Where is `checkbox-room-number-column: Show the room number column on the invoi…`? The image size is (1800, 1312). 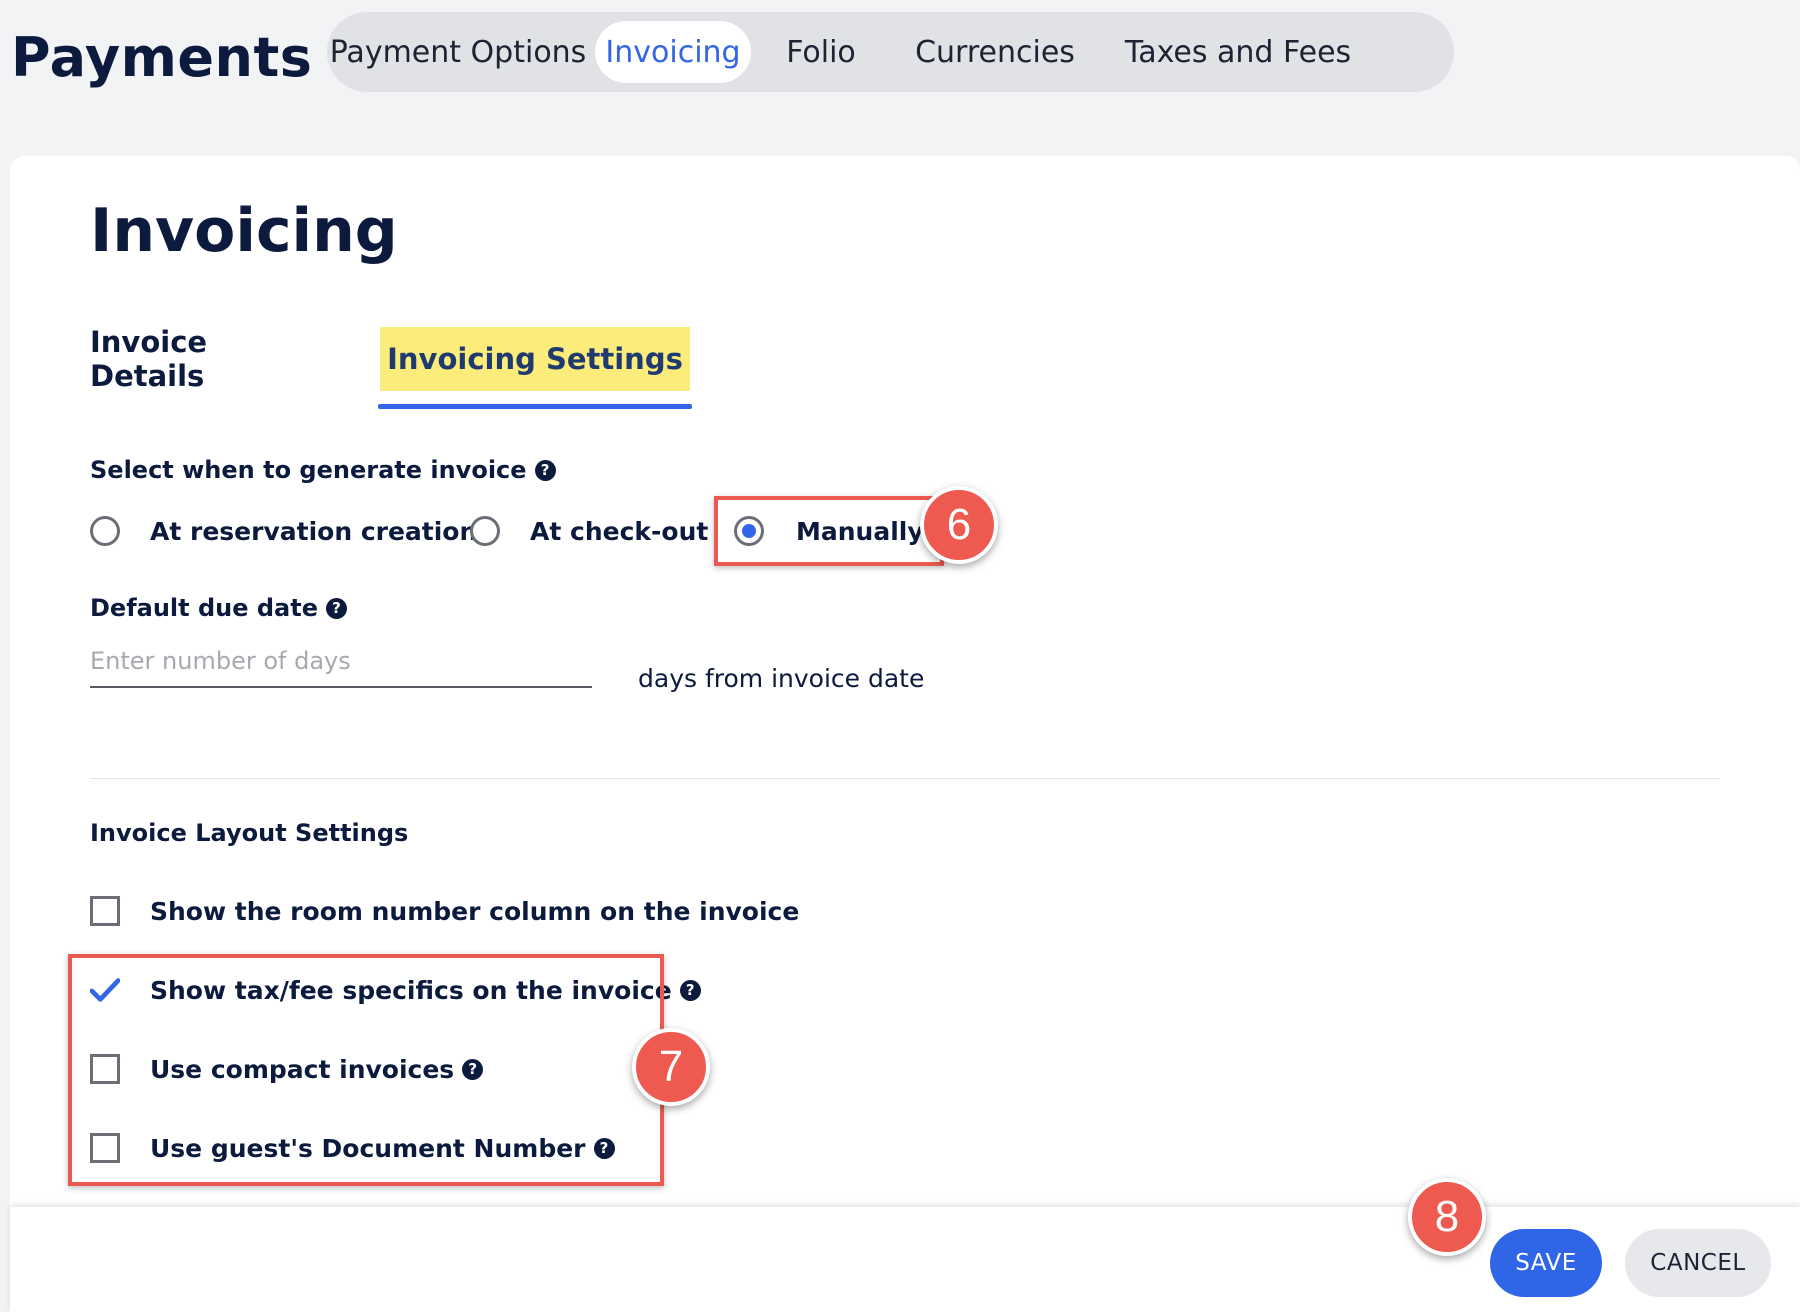
checkbox-room-number-column: Show the room number column on the invoi… is located at coordinates (444, 911).